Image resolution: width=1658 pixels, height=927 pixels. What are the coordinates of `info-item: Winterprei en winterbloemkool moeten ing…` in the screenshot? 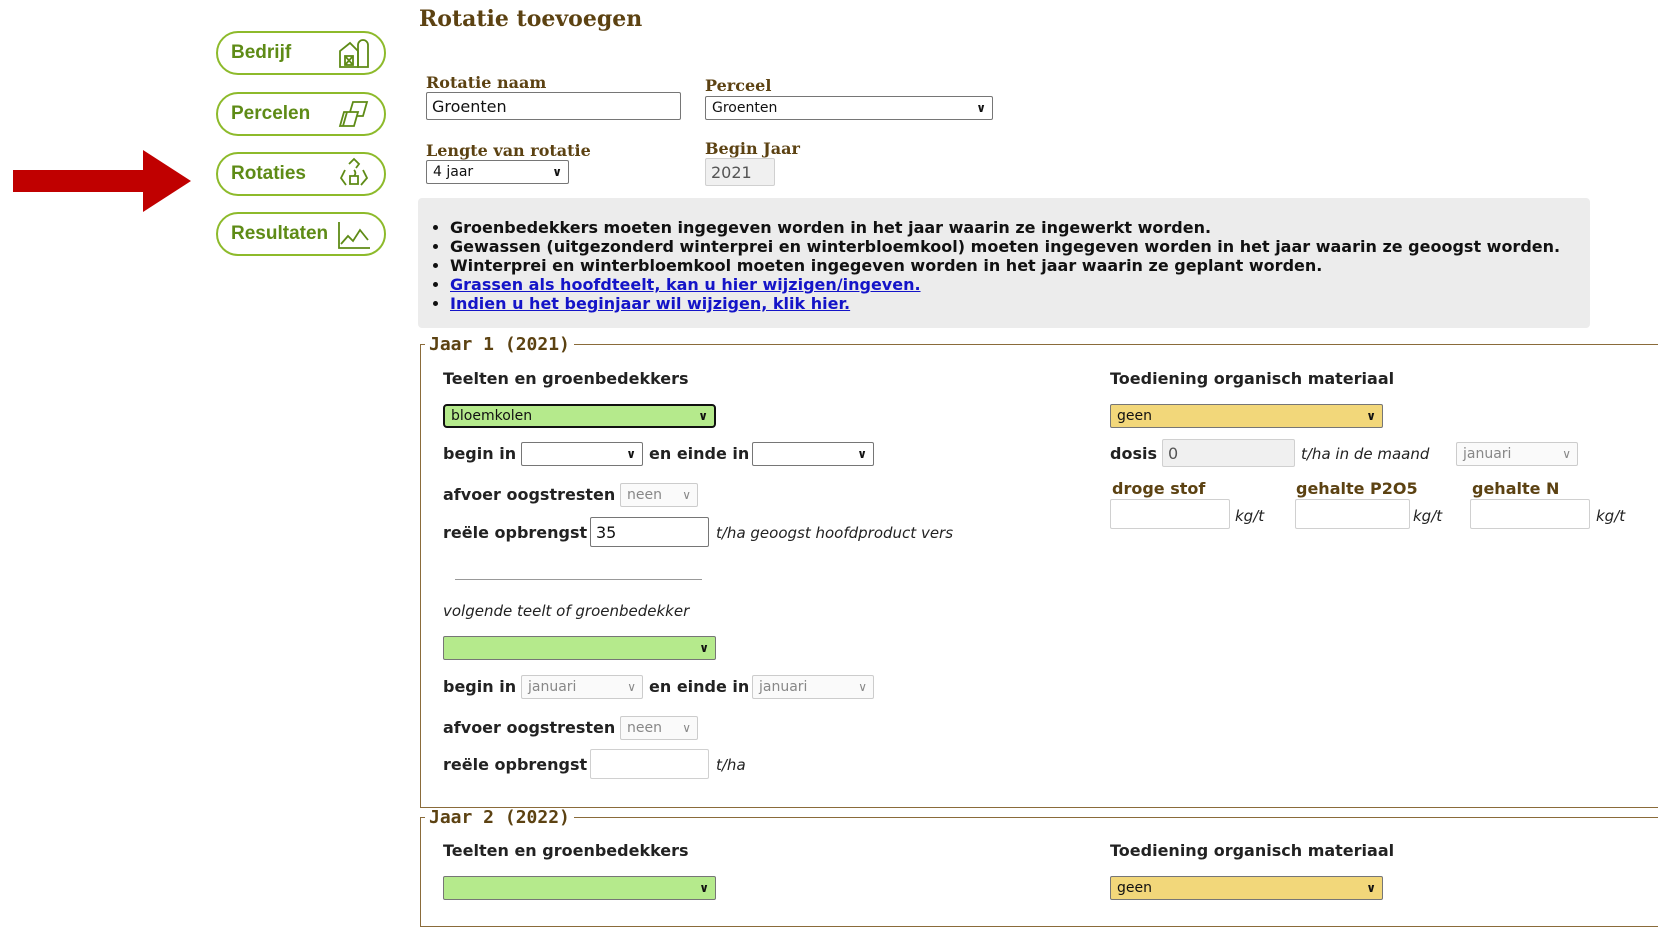 It's located at (1020, 265).